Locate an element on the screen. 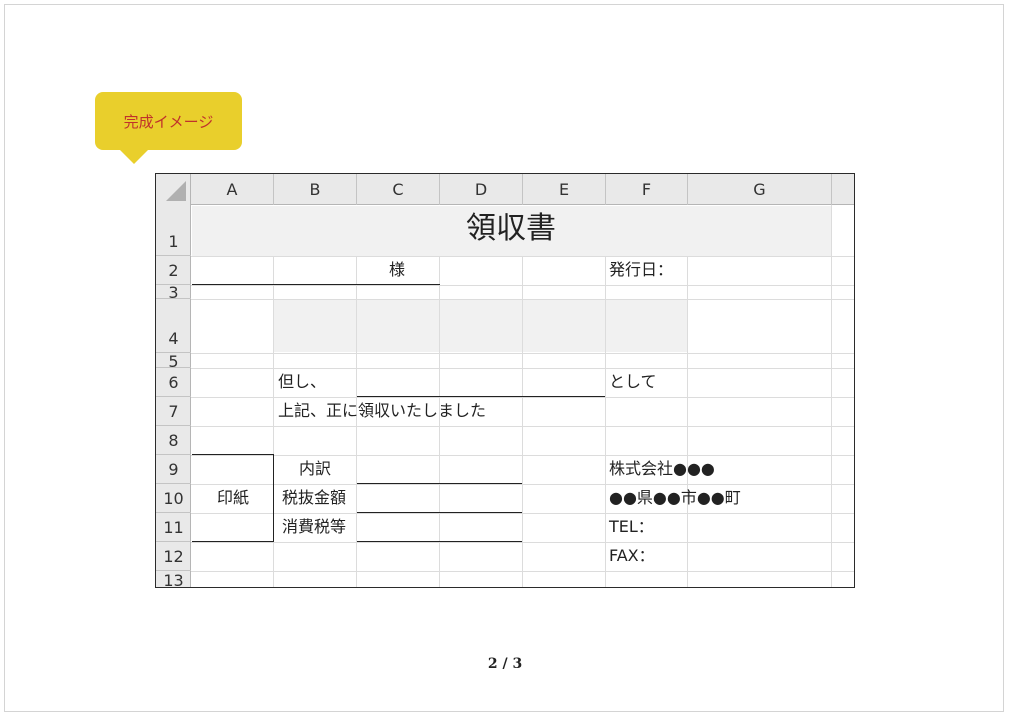  row-header-11: 11 is located at coordinates (173, 527).